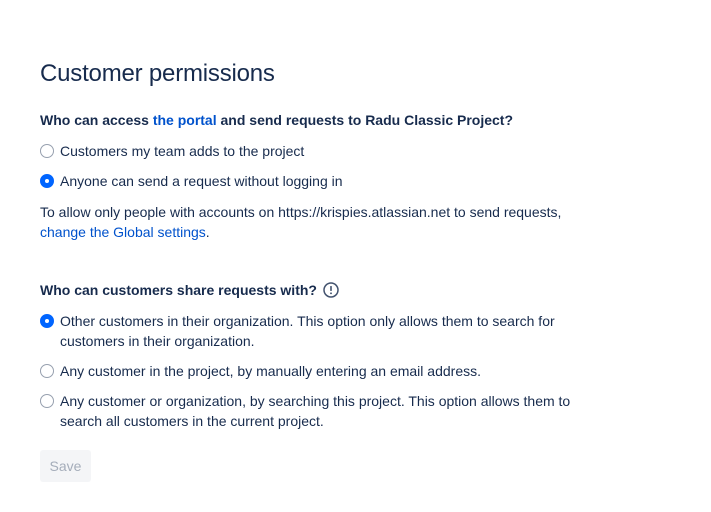 This screenshot has width=711, height=512. What do you see at coordinates (47, 371) in the screenshot?
I see `radio-any-customer-email` at bounding box center [47, 371].